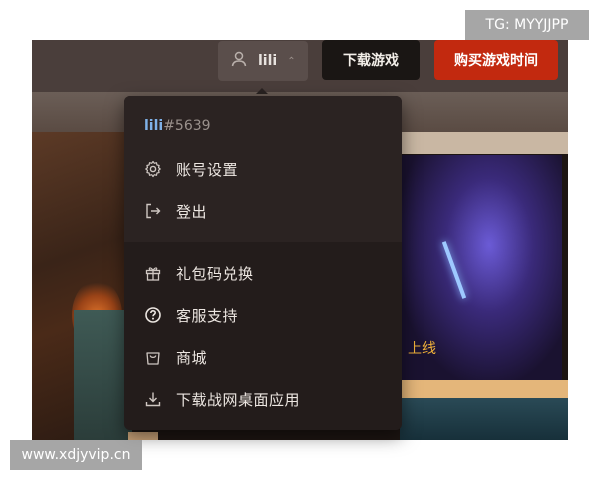 This screenshot has height=480, width=600. Describe the element at coordinates (207, 169) in the screenshot. I see `menu-item-label: 账号设置` at that location.